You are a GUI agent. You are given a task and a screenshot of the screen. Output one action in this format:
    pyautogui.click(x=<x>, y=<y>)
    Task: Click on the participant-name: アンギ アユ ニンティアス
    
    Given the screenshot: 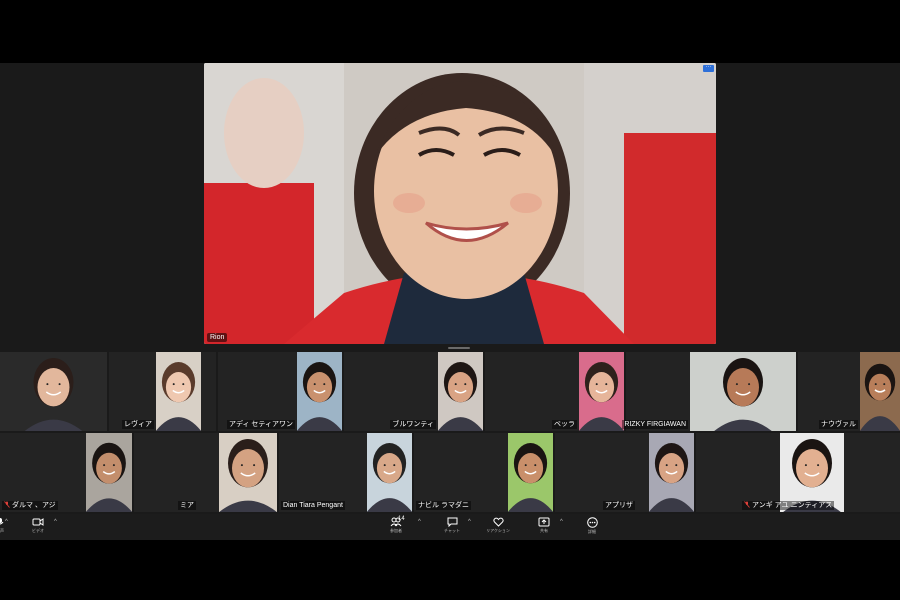 What is the action you would take?
    pyautogui.click(x=788, y=505)
    